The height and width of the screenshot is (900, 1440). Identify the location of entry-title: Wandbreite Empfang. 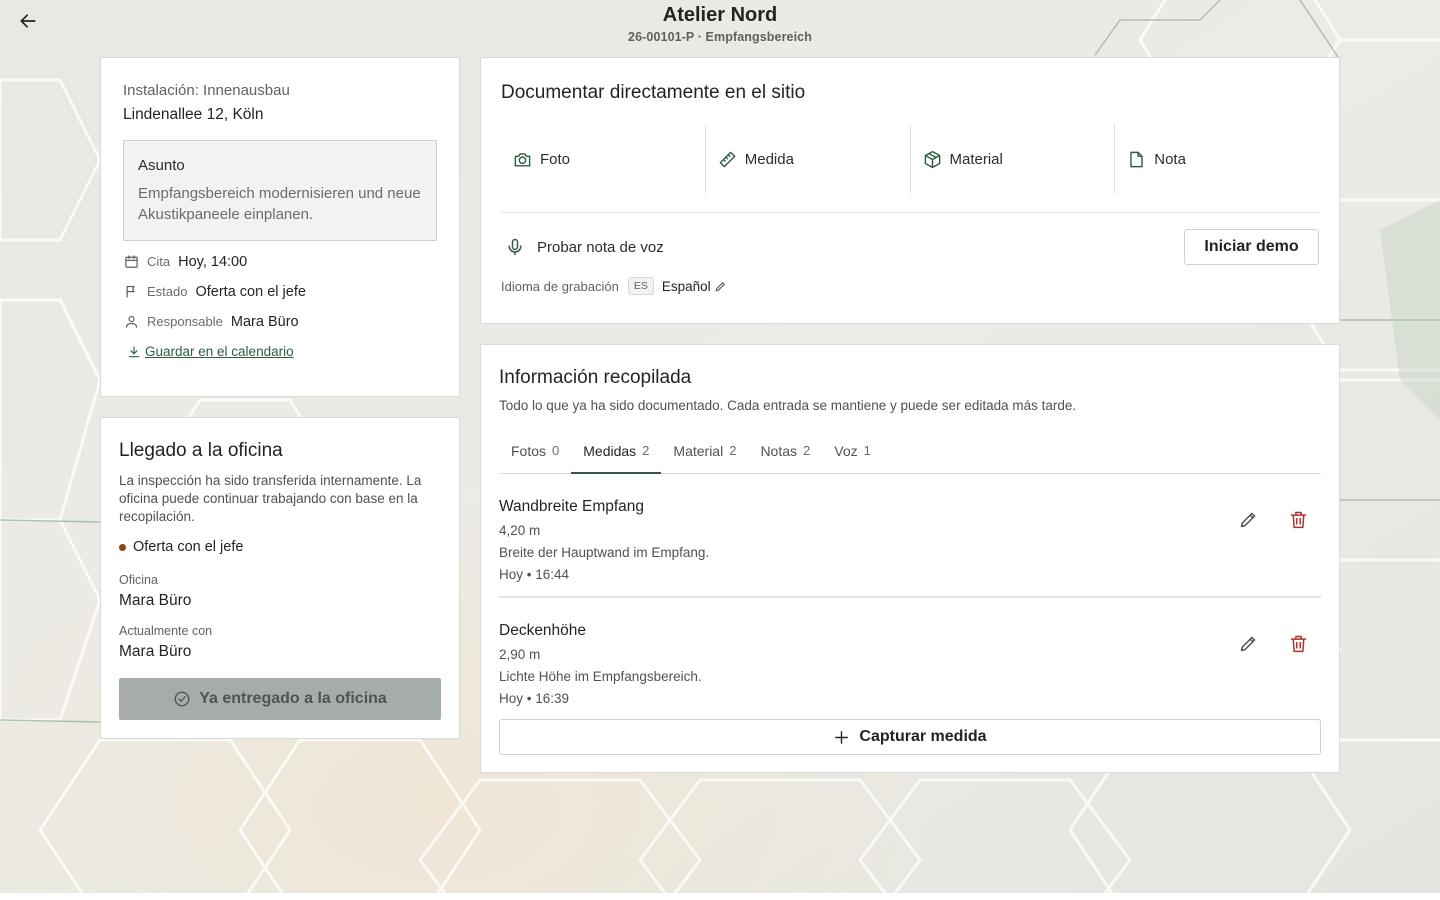
(572, 506).